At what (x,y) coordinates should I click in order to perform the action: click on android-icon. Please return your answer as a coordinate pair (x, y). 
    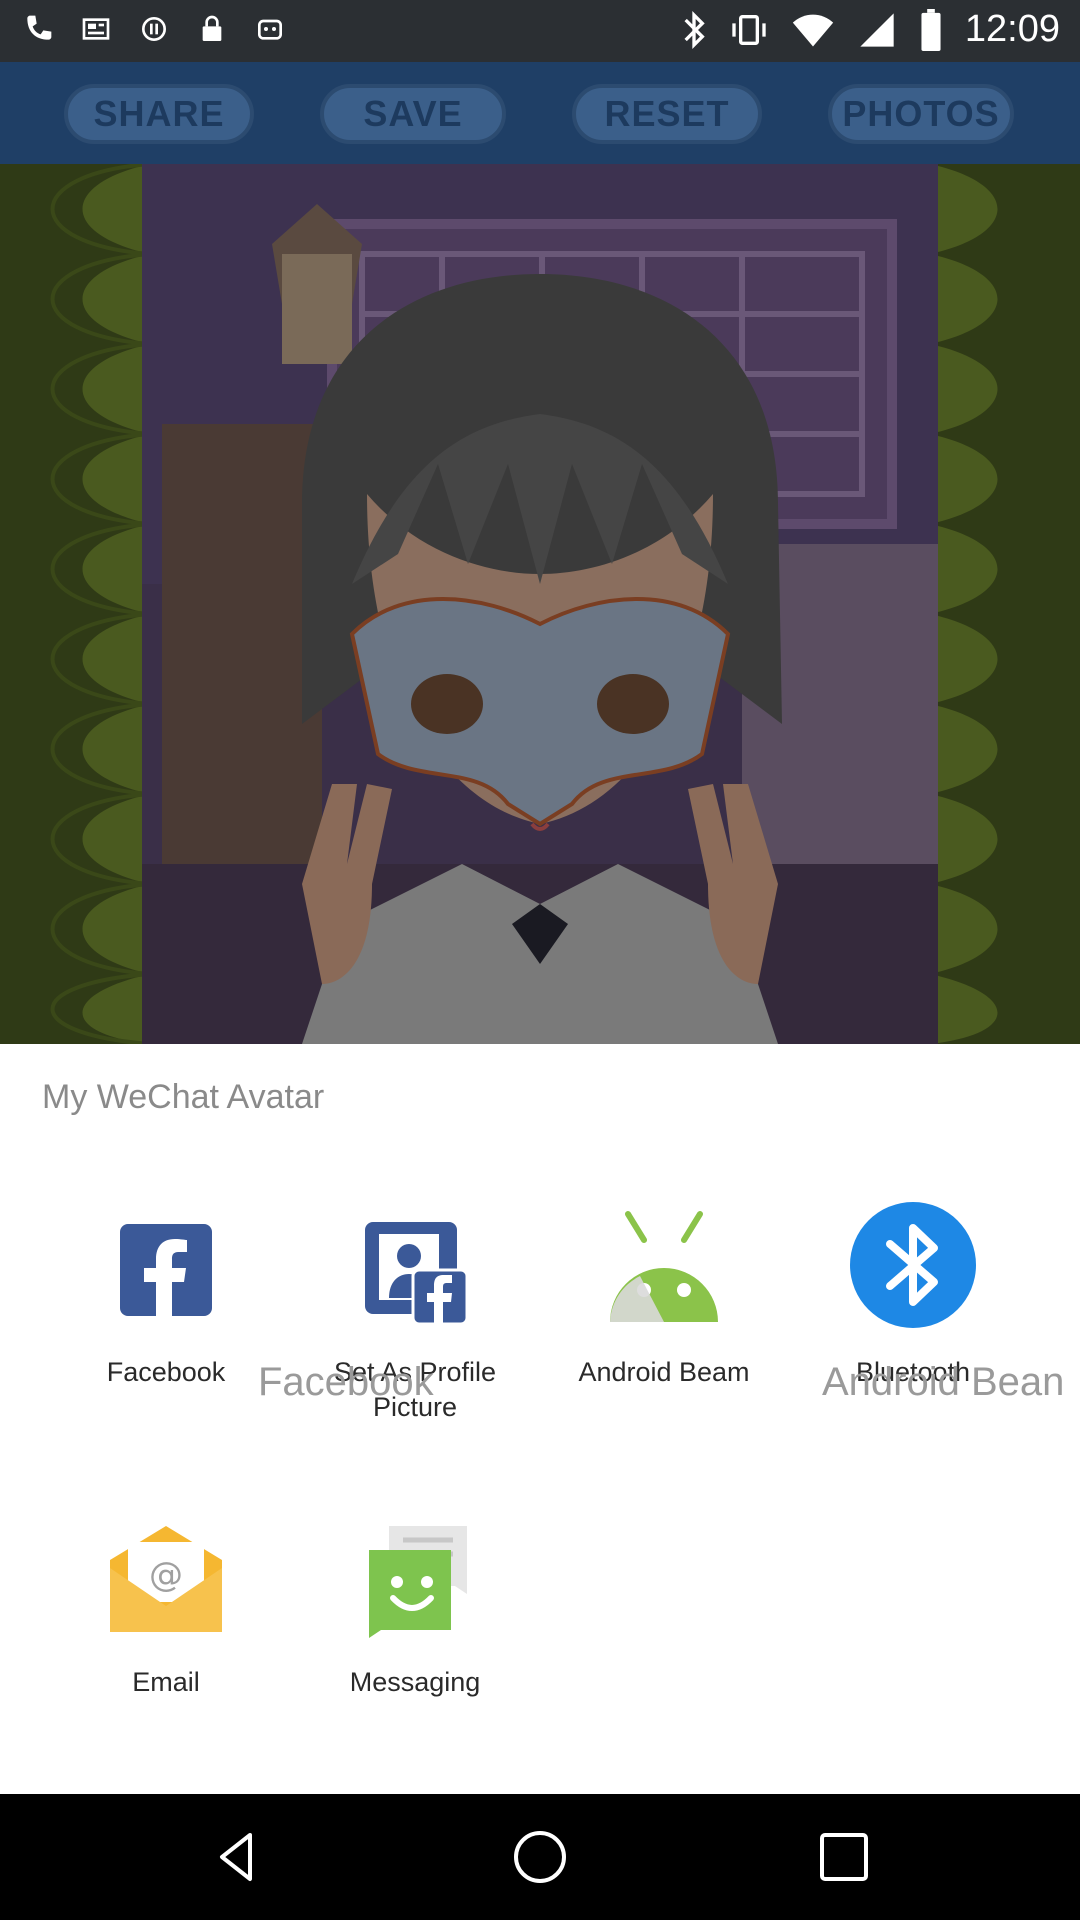
    Looking at the image, I should click on (270, 29).